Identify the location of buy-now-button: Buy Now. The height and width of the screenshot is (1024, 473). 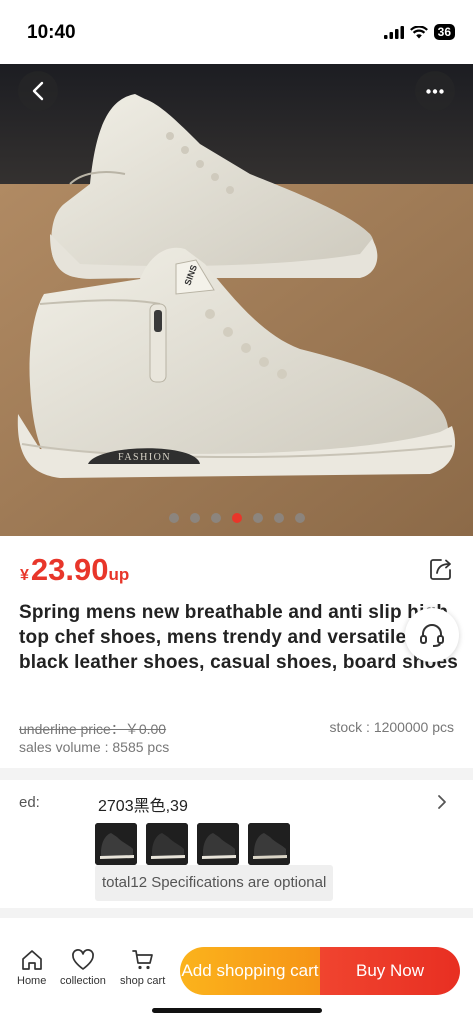
(390, 971).